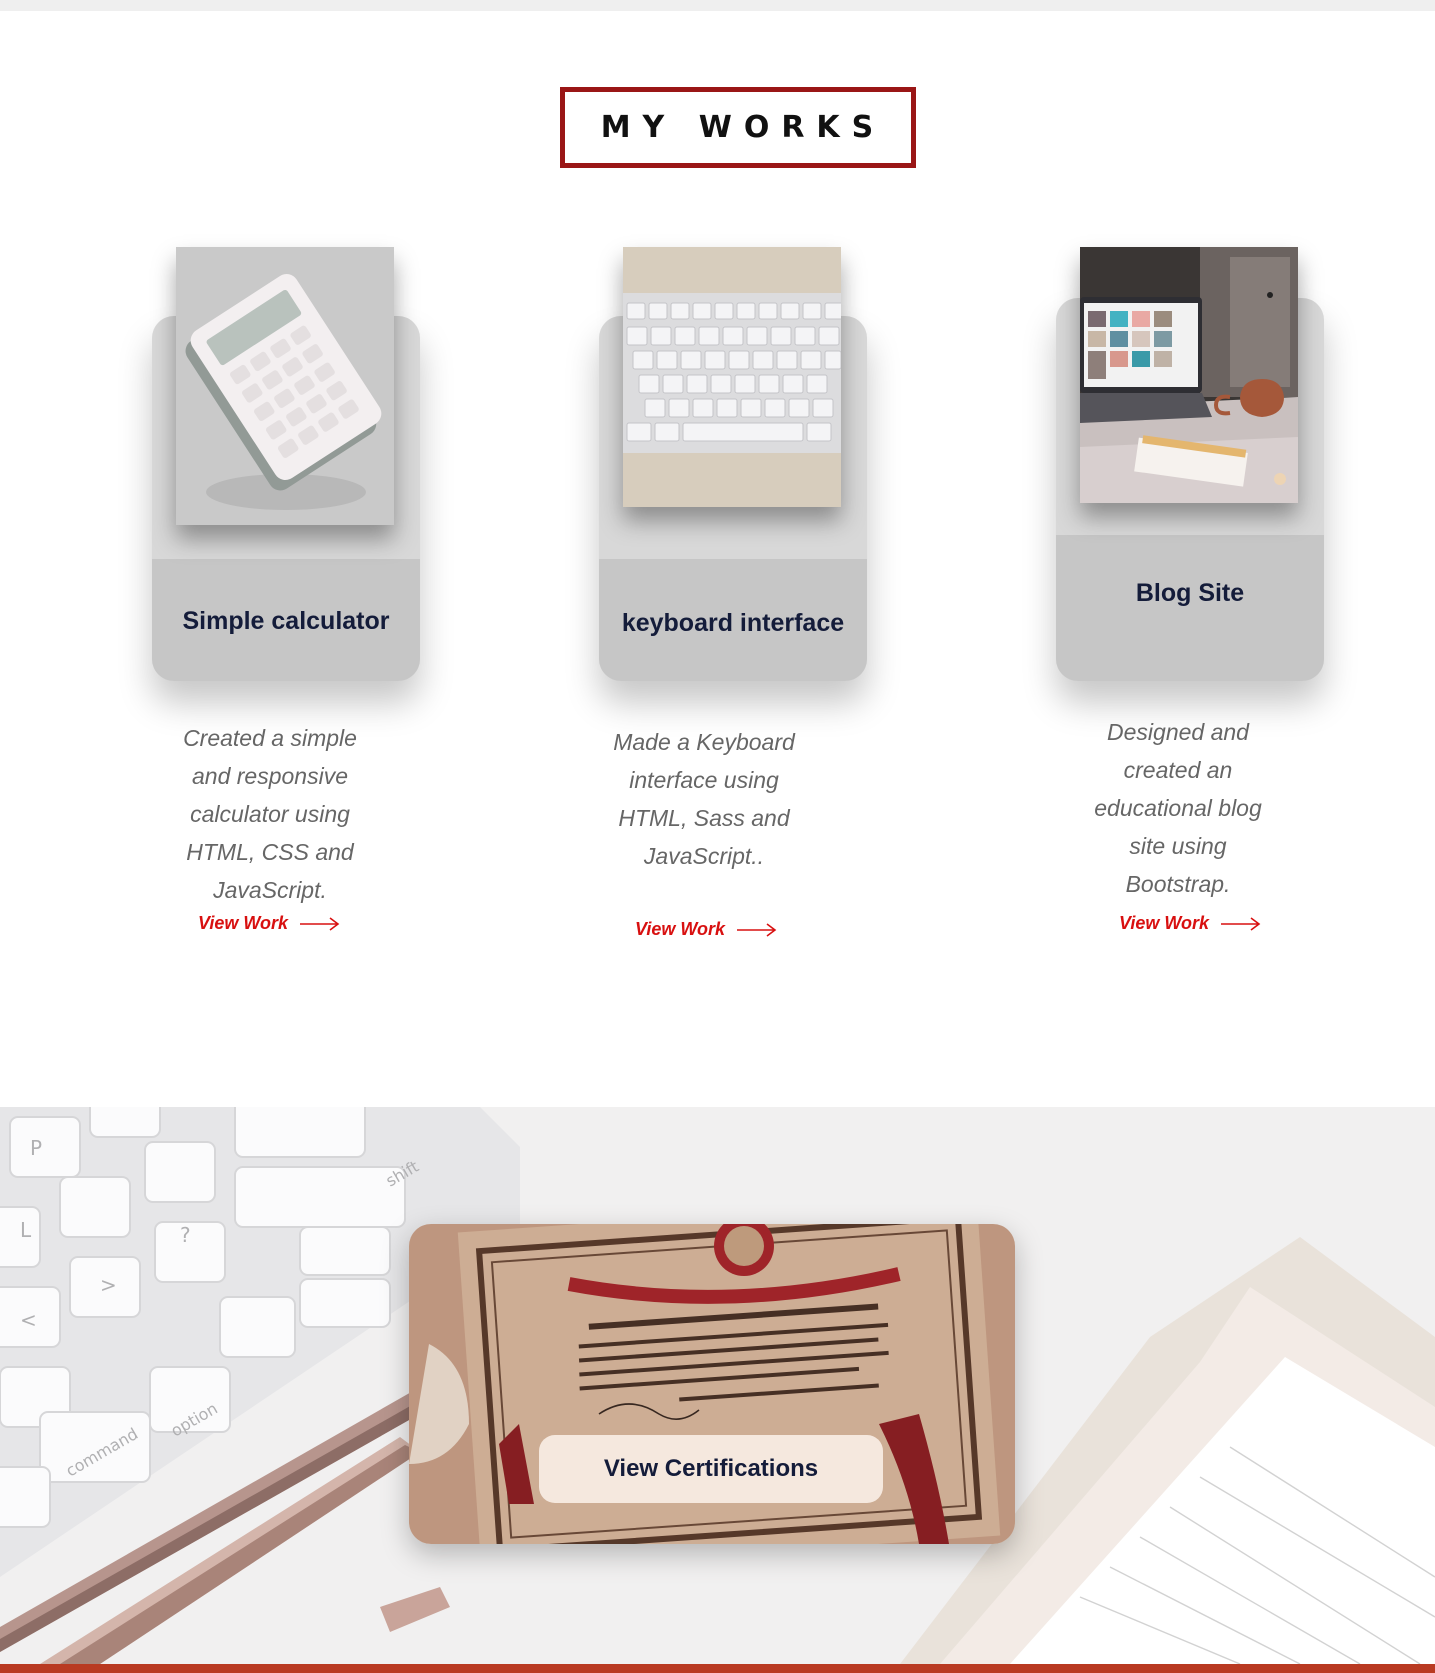 The height and width of the screenshot is (1673, 1435). I want to click on laptop-image, so click(1189, 375).